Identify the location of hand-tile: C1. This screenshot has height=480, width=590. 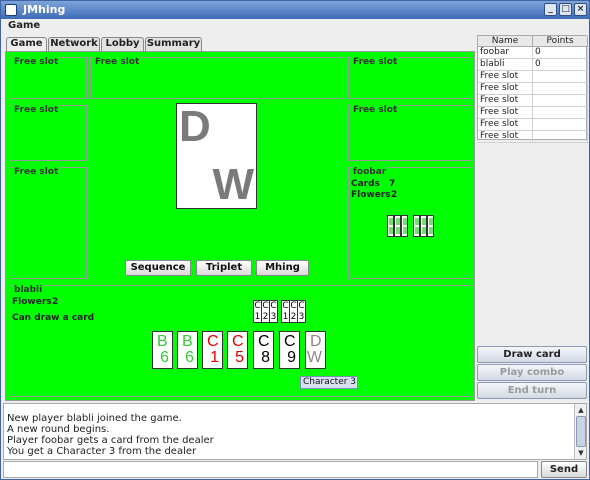
(212, 350).